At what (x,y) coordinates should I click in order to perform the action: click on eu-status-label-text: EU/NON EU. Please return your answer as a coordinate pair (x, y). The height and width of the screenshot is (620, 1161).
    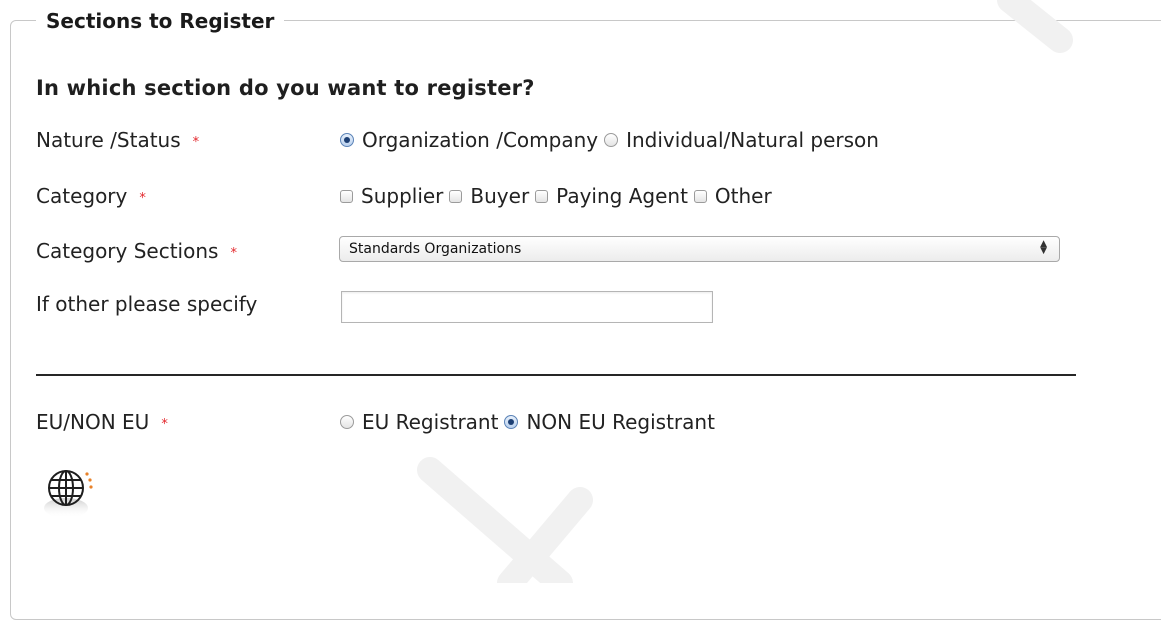
    Looking at the image, I should click on (93, 422).